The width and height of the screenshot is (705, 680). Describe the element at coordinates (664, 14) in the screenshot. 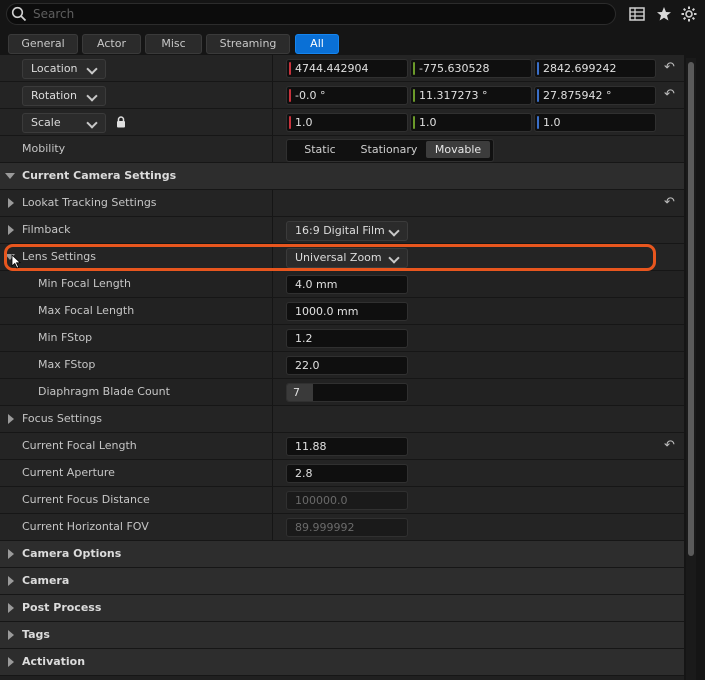

I see `star-icon` at that location.